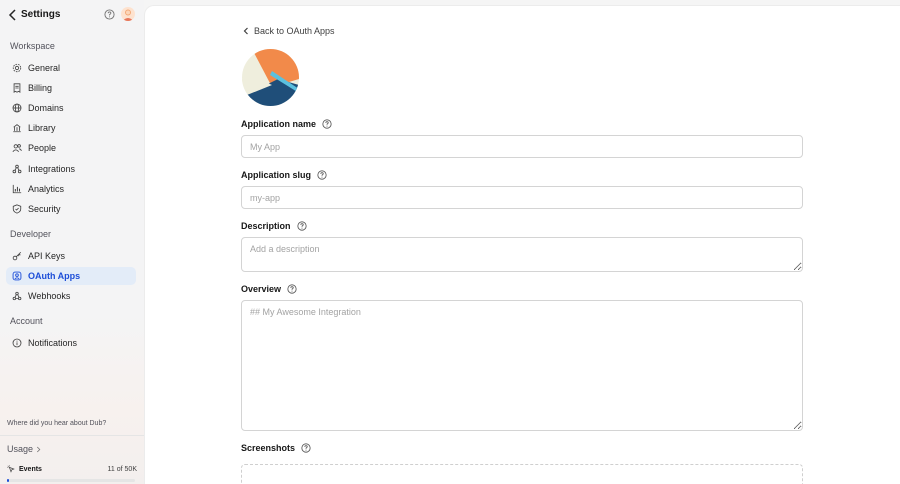 The height and width of the screenshot is (484, 900). Describe the element at coordinates (71, 480) in the screenshot. I see `events-progress-bar` at that location.